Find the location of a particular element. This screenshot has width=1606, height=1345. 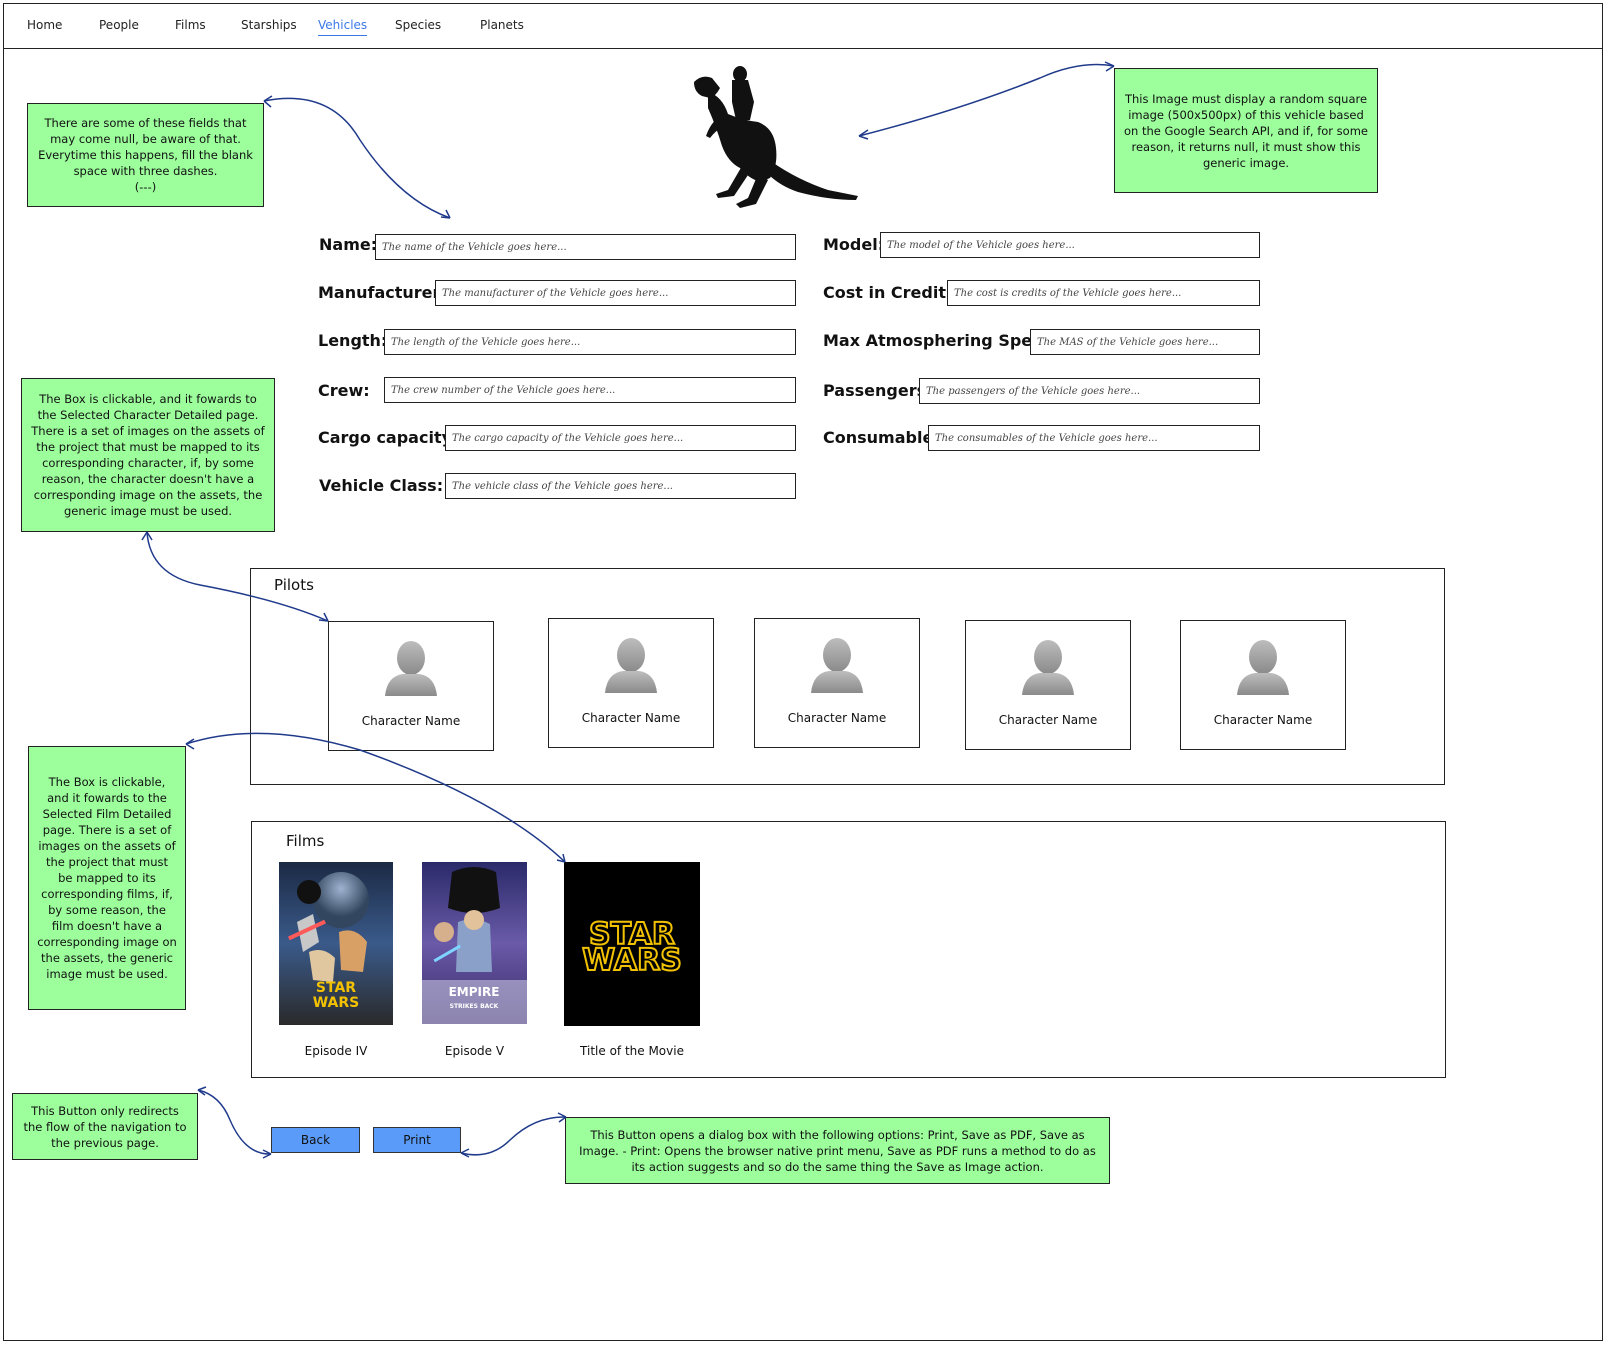

crew-field is located at coordinates (590, 390).